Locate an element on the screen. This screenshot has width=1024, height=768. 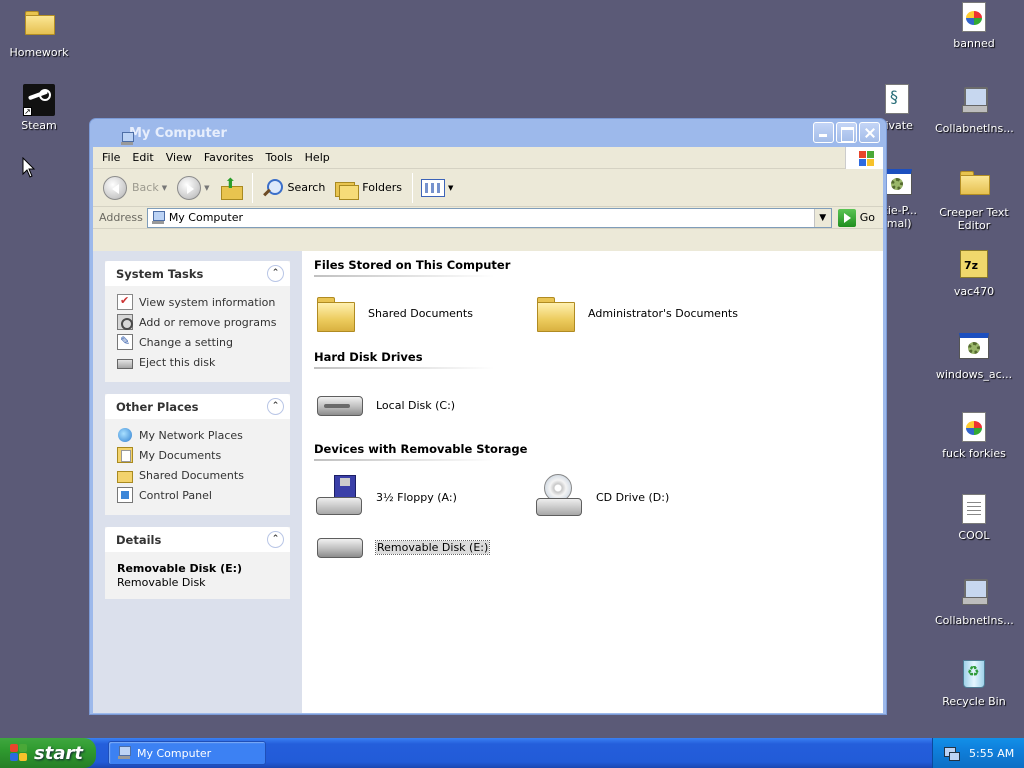
system-tasks-header: System Tasks ⌃ is located at coordinates (197, 273).